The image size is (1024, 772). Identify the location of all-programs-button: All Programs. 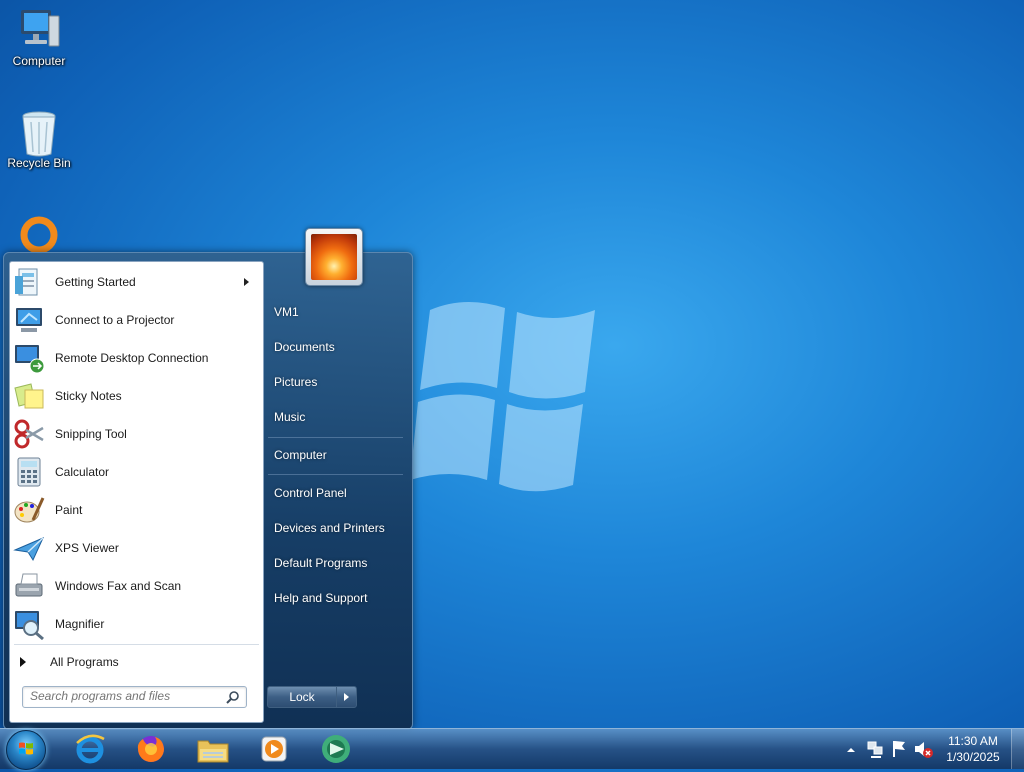
(69, 662).